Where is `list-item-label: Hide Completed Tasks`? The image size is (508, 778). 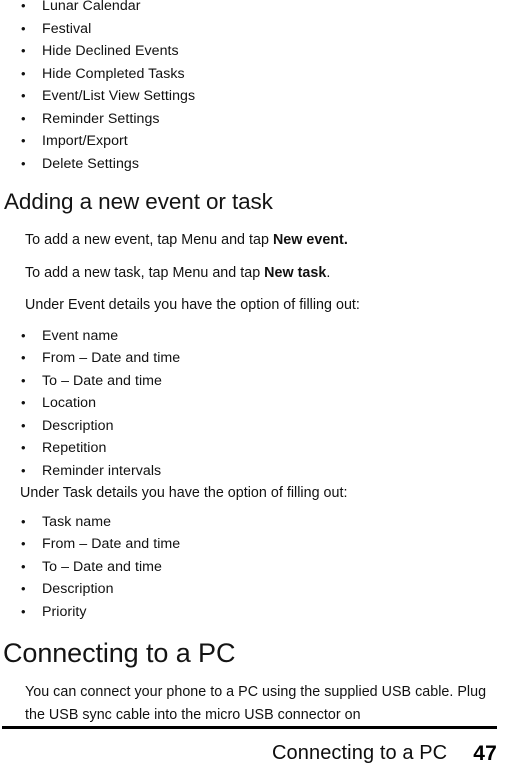 list-item-label: Hide Completed Tasks is located at coordinates (113, 73).